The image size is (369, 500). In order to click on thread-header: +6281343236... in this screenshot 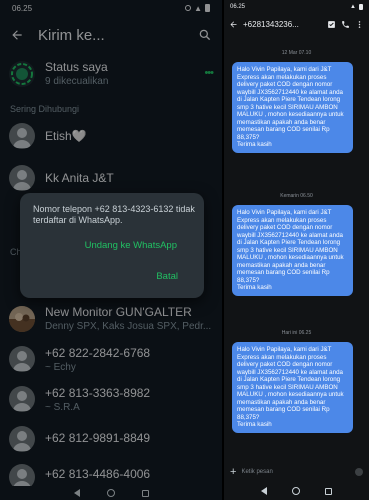, I will do `click(296, 24)`.